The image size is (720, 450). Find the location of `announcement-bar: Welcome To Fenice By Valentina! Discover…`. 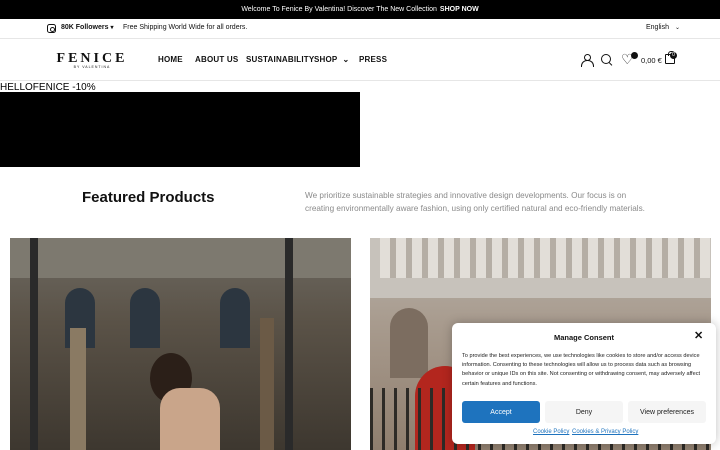

announcement-bar: Welcome To Fenice By Valentina! Discover… is located at coordinates (360, 9).